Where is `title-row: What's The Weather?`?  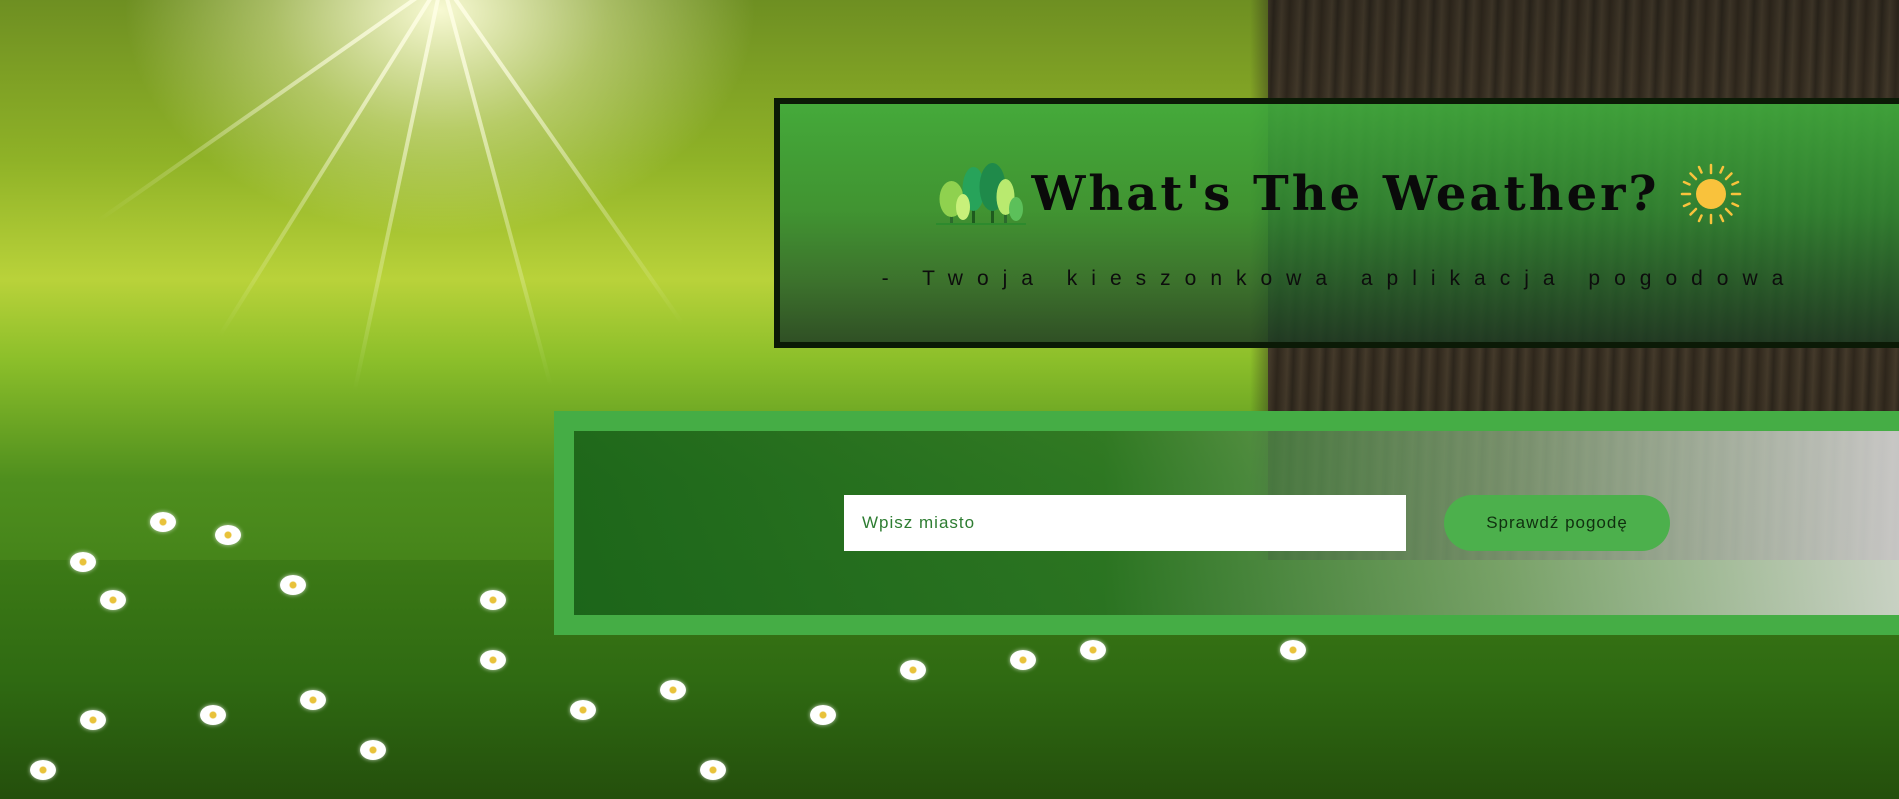 title-row: What's The Weather? is located at coordinates (1339, 194).